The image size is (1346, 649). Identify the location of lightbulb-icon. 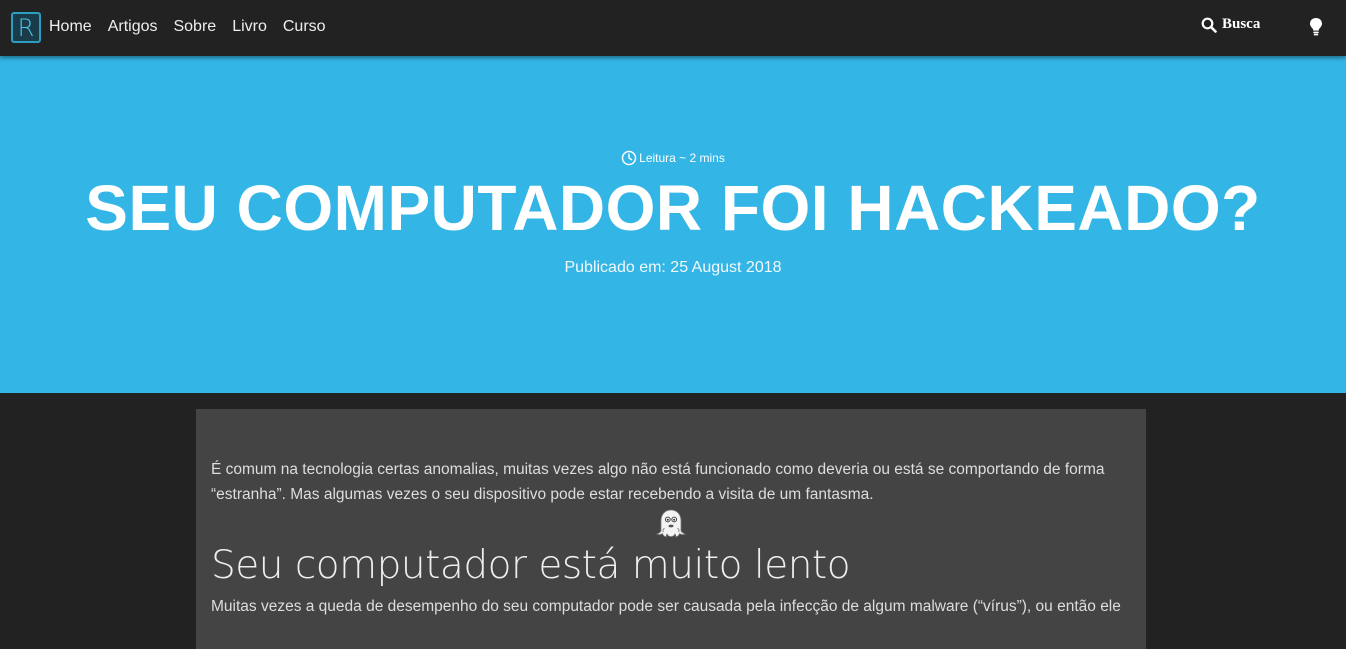
(1316, 27).